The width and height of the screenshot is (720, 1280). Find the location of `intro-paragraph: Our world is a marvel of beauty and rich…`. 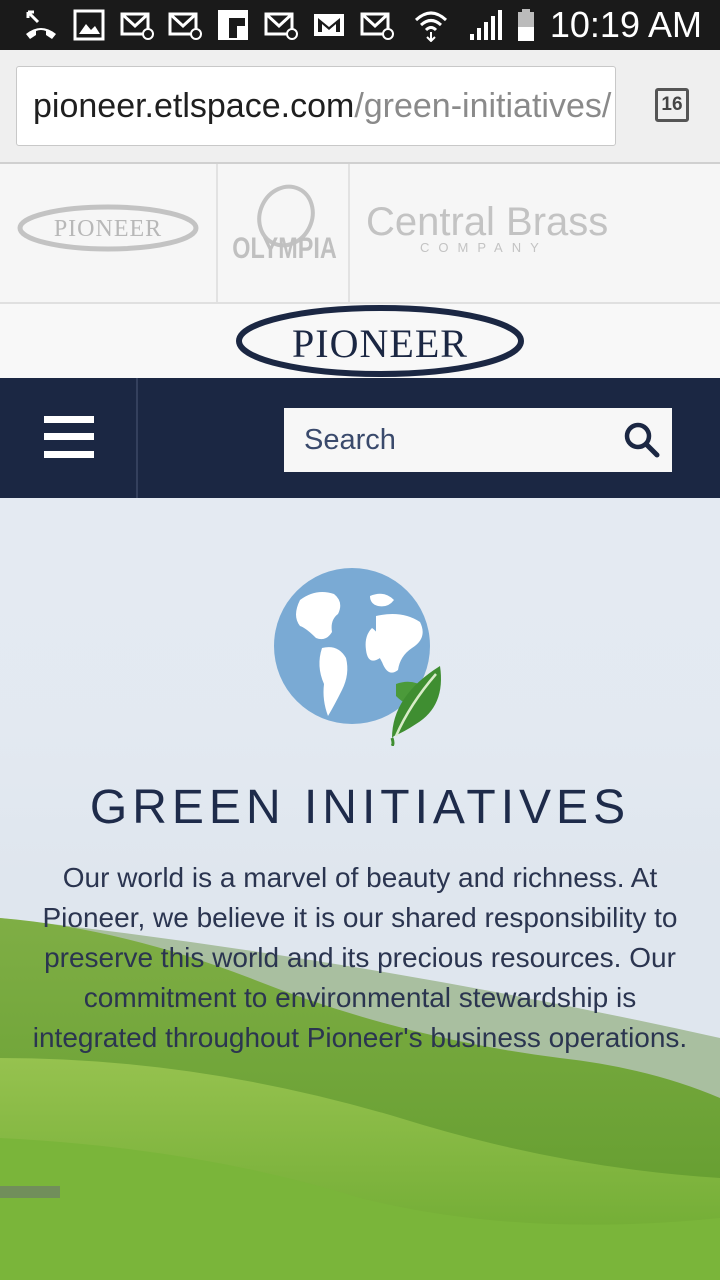

intro-paragraph: Our world is a marvel of beauty and rich… is located at coordinates (360, 957).